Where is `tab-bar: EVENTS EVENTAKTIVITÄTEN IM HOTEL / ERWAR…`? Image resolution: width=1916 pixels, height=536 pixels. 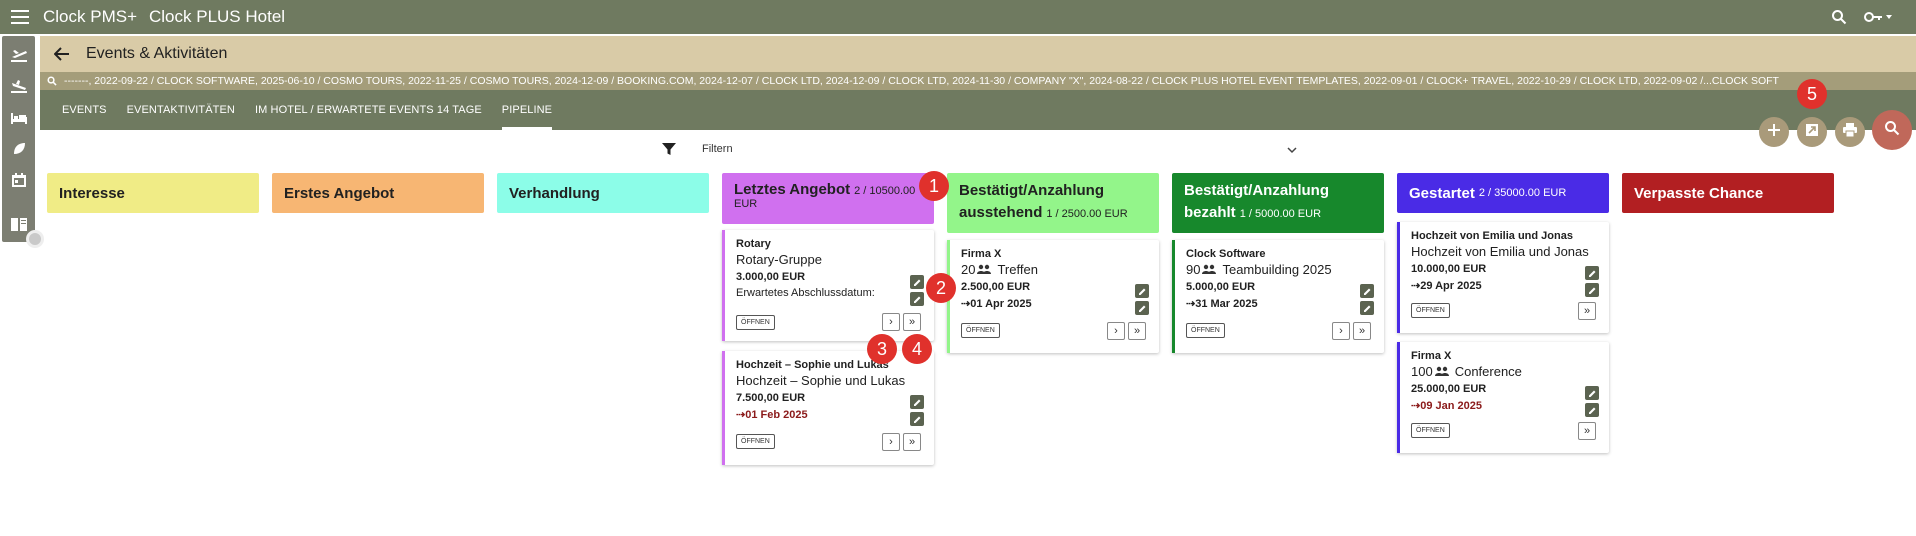
tab-bar: EVENTS EVENTAKTIVITÄTEN IM HOTEL / ERWAR… is located at coordinates (978, 110).